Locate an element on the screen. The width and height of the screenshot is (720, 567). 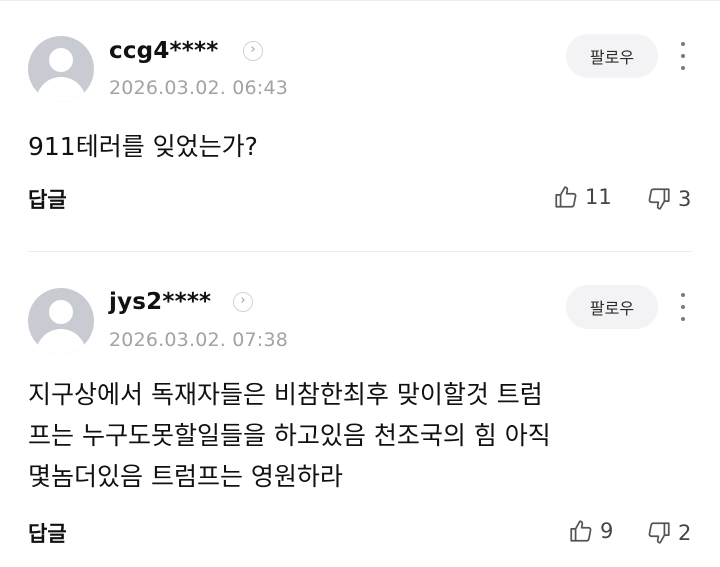
like-count: 11 is located at coordinates (598, 197).